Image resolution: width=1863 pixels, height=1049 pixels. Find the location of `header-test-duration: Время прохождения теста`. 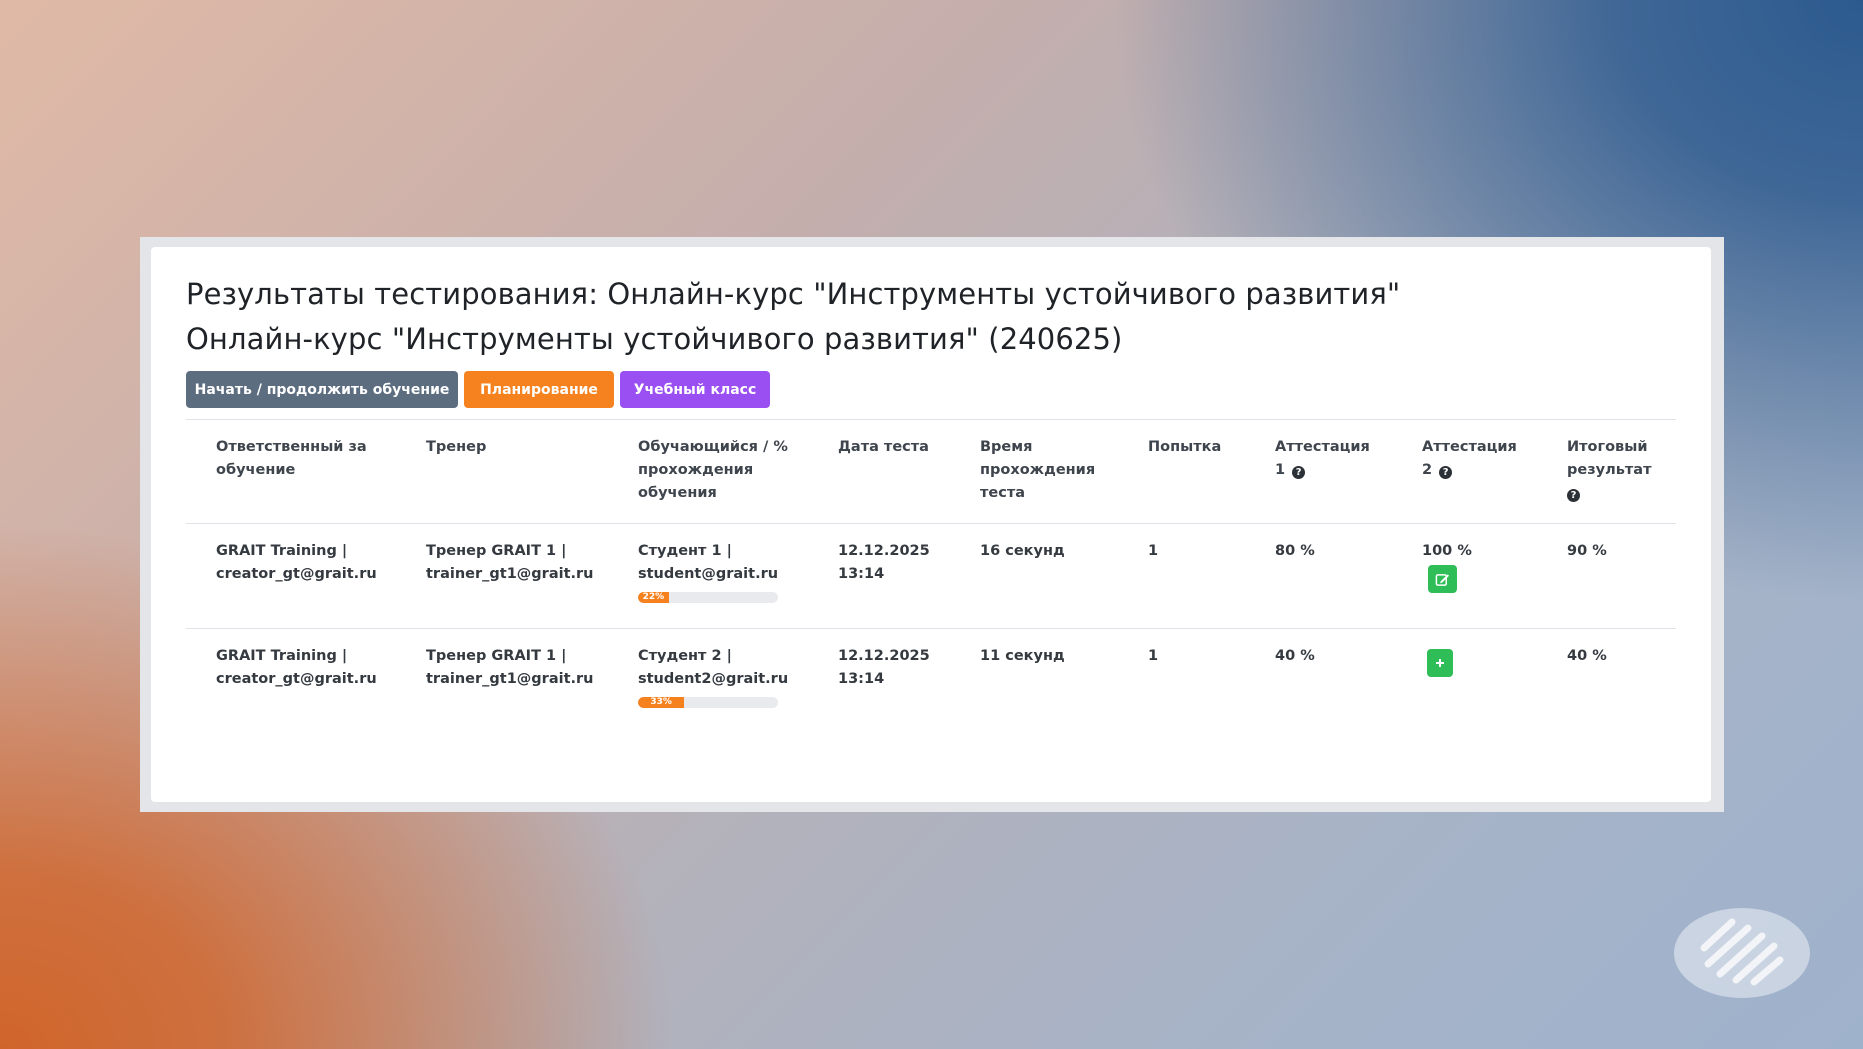

header-test-duration: Время прохождения теста is located at coordinates (1038, 470).